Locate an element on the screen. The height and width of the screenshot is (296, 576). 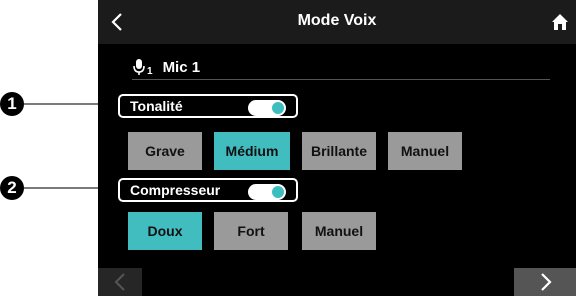
prev-page-button is located at coordinates (120, 282).